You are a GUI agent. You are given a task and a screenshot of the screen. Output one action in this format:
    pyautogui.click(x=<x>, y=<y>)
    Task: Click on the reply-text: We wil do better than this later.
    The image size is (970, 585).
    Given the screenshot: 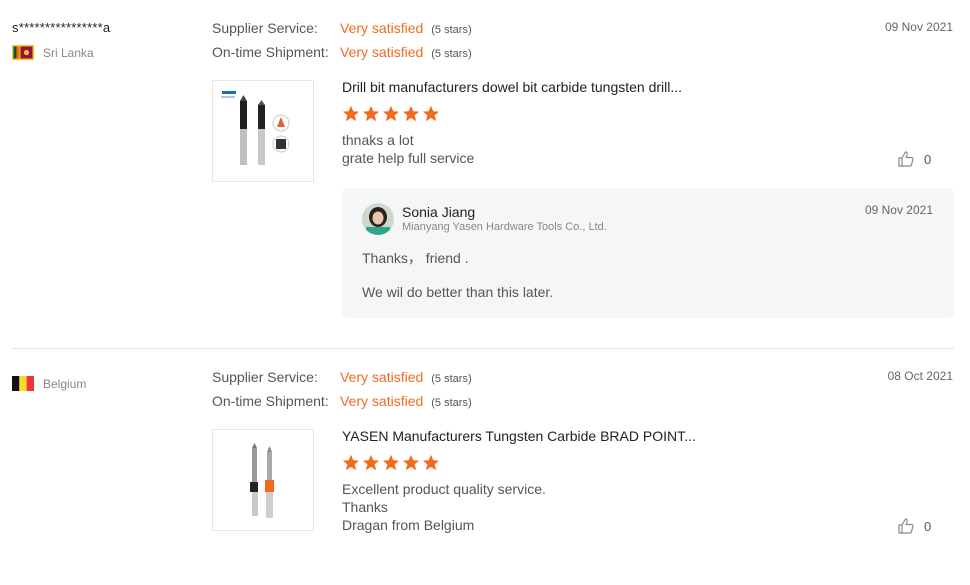 What is the action you would take?
    pyautogui.click(x=458, y=292)
    